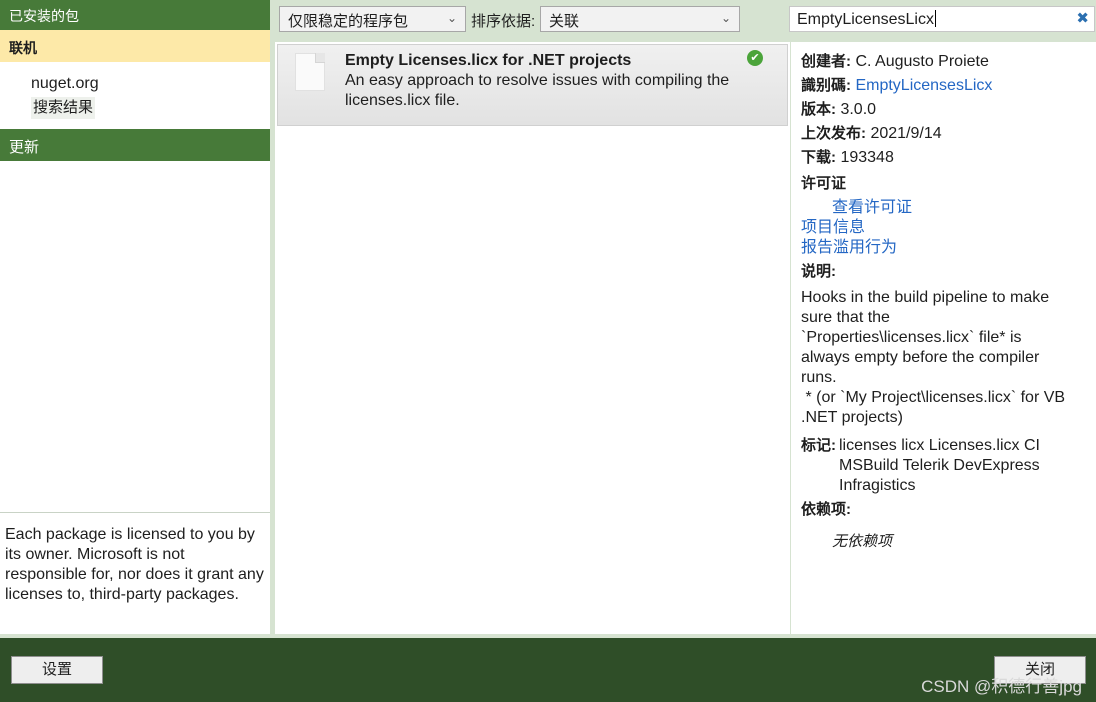  Describe the element at coordinates (640, 19) in the screenshot. I see `sort-select: 关联 ⌄` at that location.